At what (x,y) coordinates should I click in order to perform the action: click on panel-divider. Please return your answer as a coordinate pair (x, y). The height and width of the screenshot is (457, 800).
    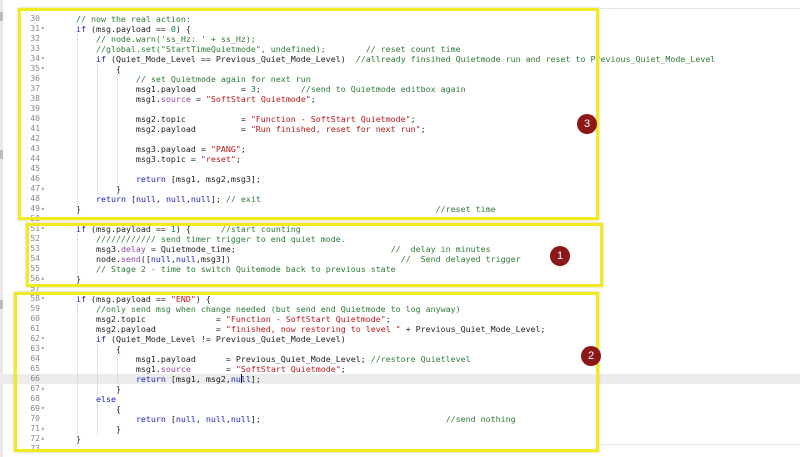
    Looking at the image, I should click on (700, 8).